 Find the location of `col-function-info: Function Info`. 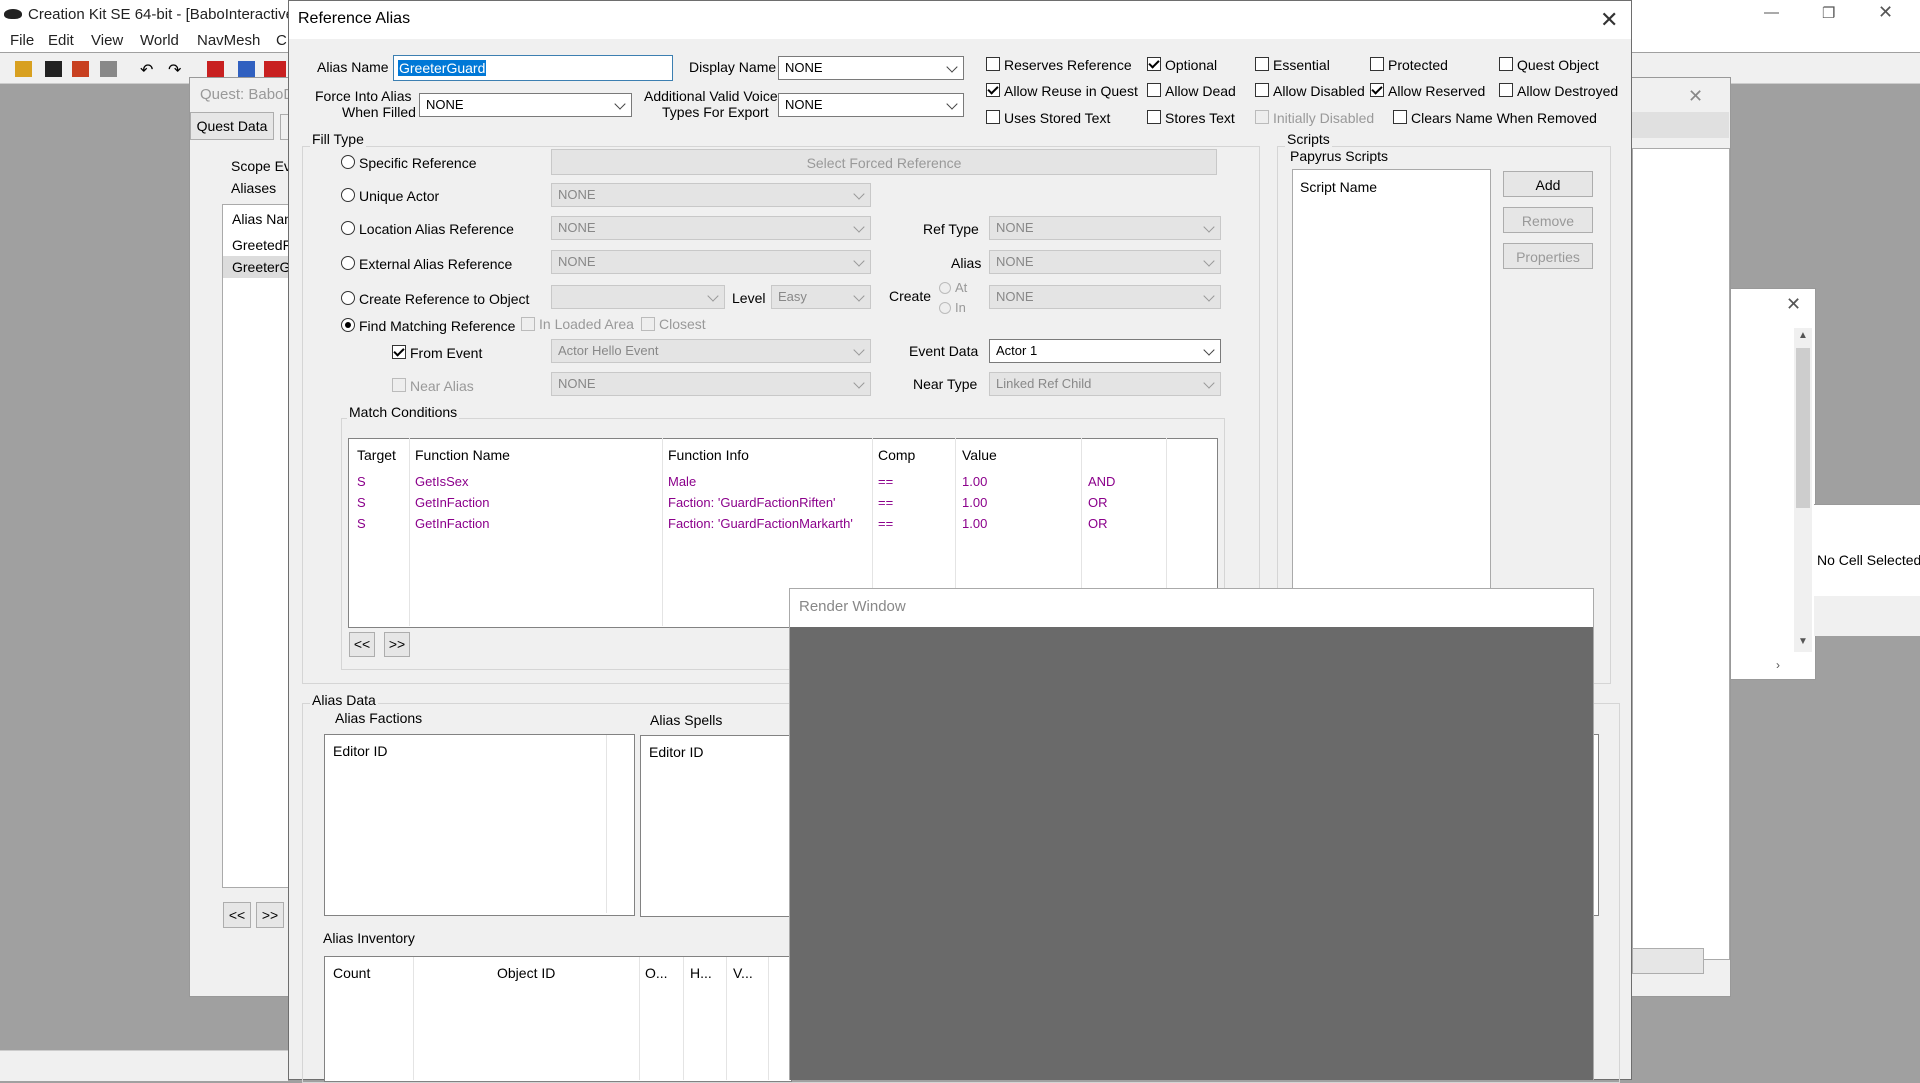

col-function-info: Function Info is located at coordinates (708, 455).